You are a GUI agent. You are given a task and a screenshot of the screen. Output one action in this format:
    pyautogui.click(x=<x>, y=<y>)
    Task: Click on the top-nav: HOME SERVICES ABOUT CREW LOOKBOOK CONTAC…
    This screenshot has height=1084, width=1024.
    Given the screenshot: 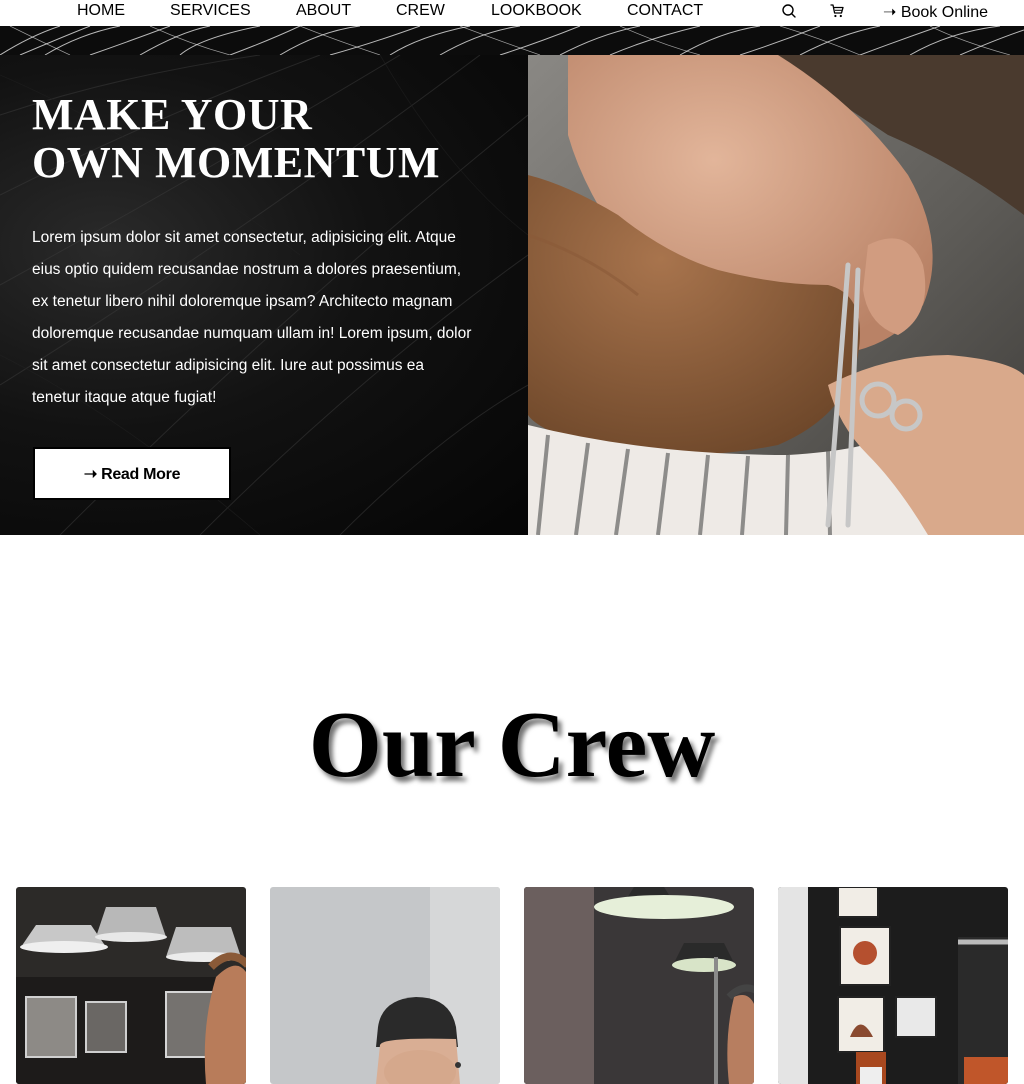 What is the action you would take?
    pyautogui.click(x=512, y=13)
    